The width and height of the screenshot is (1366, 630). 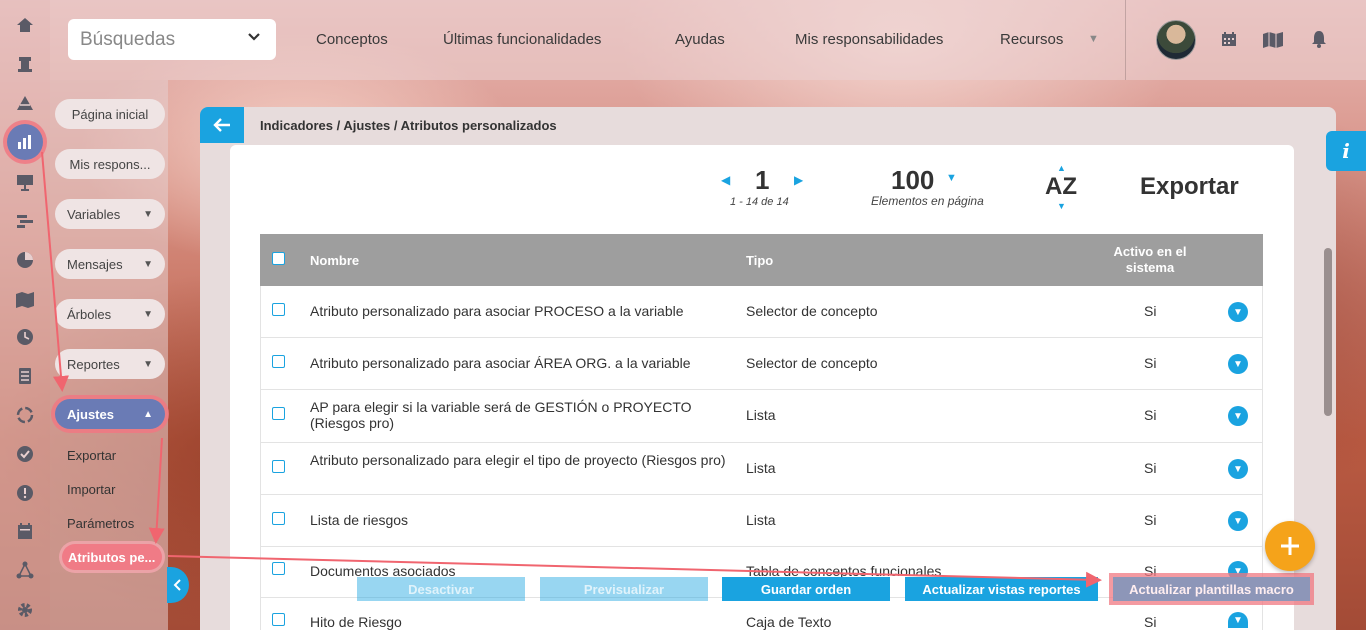 What do you see at coordinates (1150, 260) in the screenshot?
I see `header-activo: Activo en el sistema` at bounding box center [1150, 260].